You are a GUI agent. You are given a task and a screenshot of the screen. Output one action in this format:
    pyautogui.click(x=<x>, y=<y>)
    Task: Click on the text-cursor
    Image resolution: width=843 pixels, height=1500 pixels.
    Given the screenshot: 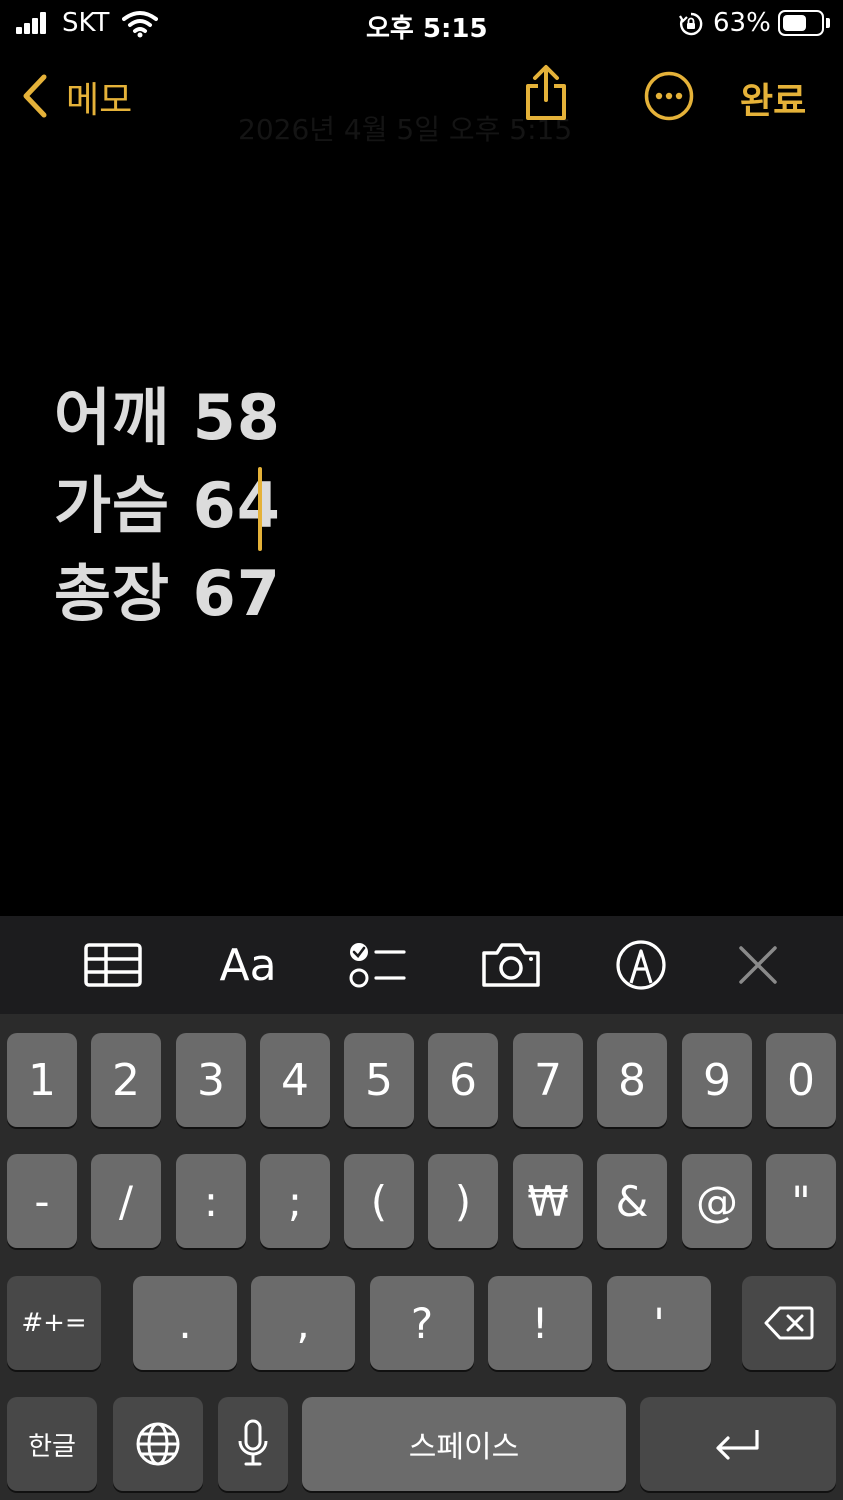 What is the action you would take?
    pyautogui.click(x=260, y=509)
    